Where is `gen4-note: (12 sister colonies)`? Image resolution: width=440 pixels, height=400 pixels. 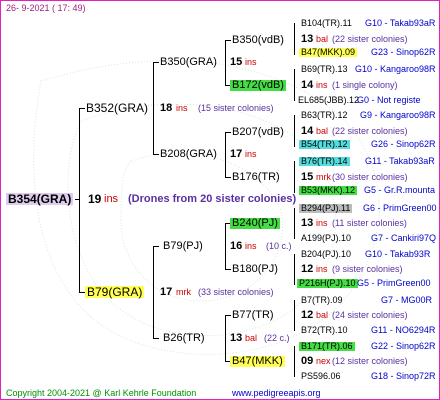 gen4-note: (12 sister colonies) is located at coordinates (370, 361).